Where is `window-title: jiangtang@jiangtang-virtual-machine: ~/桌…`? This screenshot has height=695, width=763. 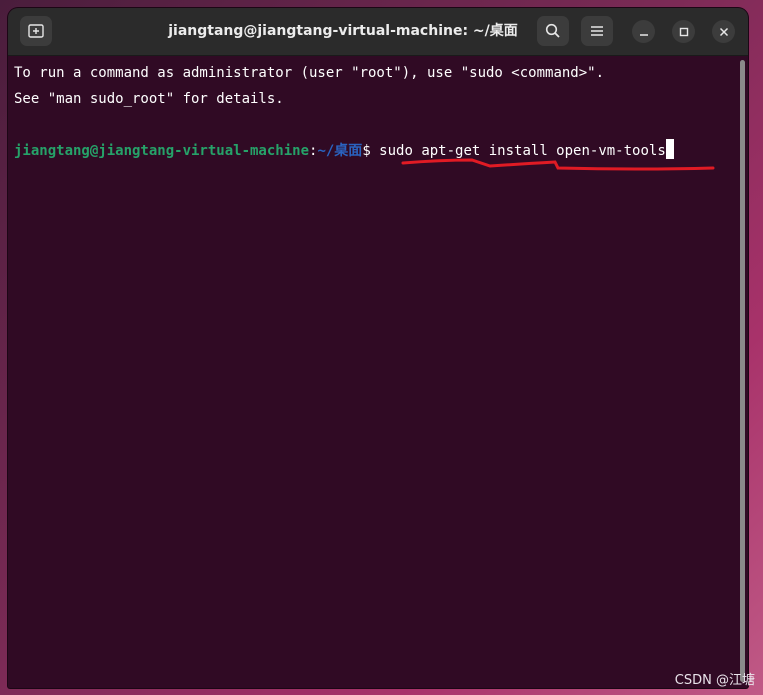 window-title: jiangtang@jiangtang-virtual-machine: ~/桌… is located at coordinates (343, 31).